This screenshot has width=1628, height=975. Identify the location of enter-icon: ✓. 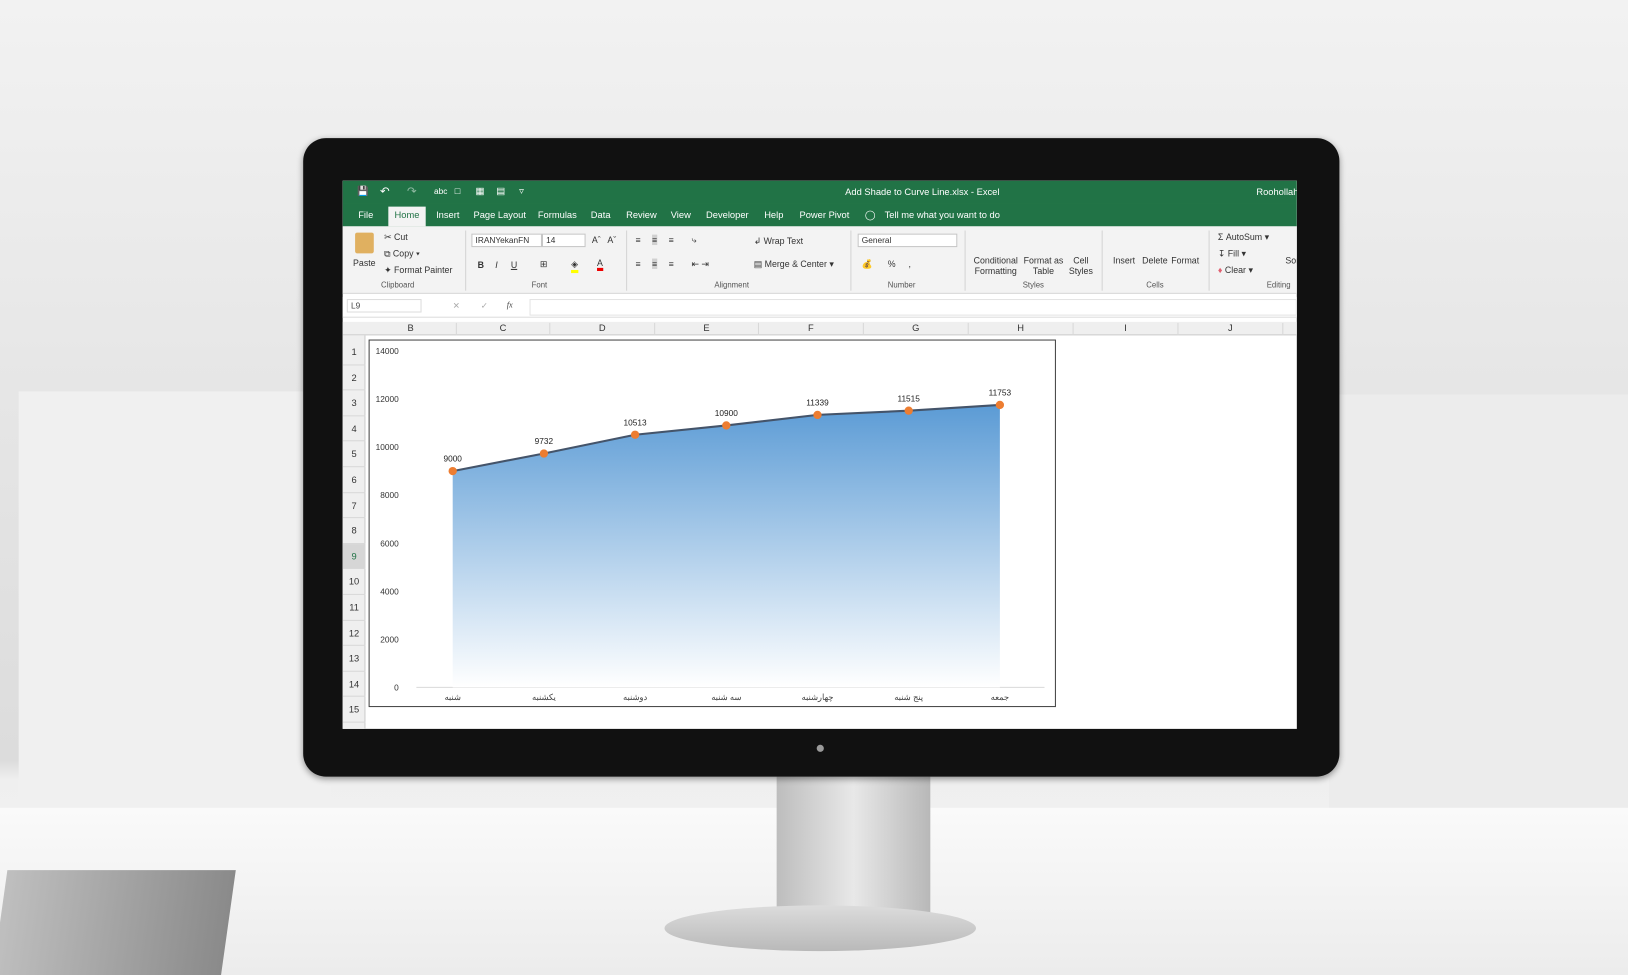
(484, 305).